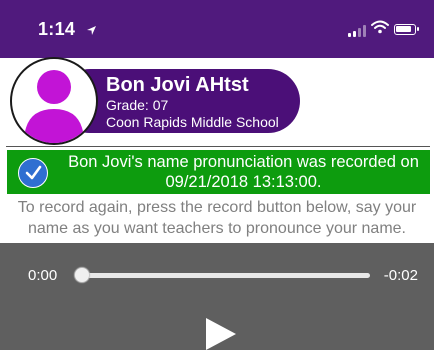  What do you see at coordinates (137, 105) in the screenshot?
I see `student-grade: Grade: 07` at bounding box center [137, 105].